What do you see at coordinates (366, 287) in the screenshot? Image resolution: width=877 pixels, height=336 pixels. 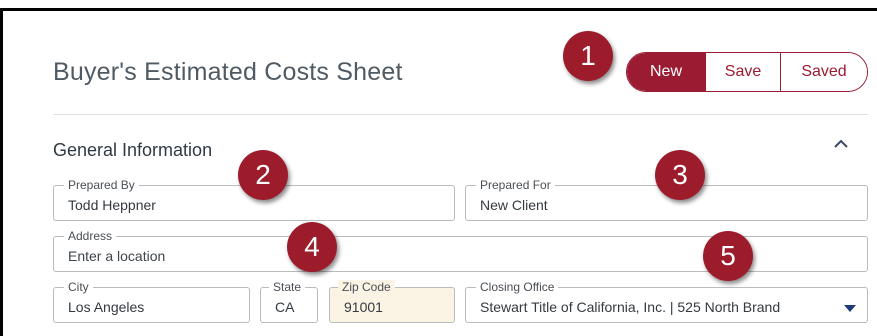 I see `zip-code-label: Zip Code` at bounding box center [366, 287].